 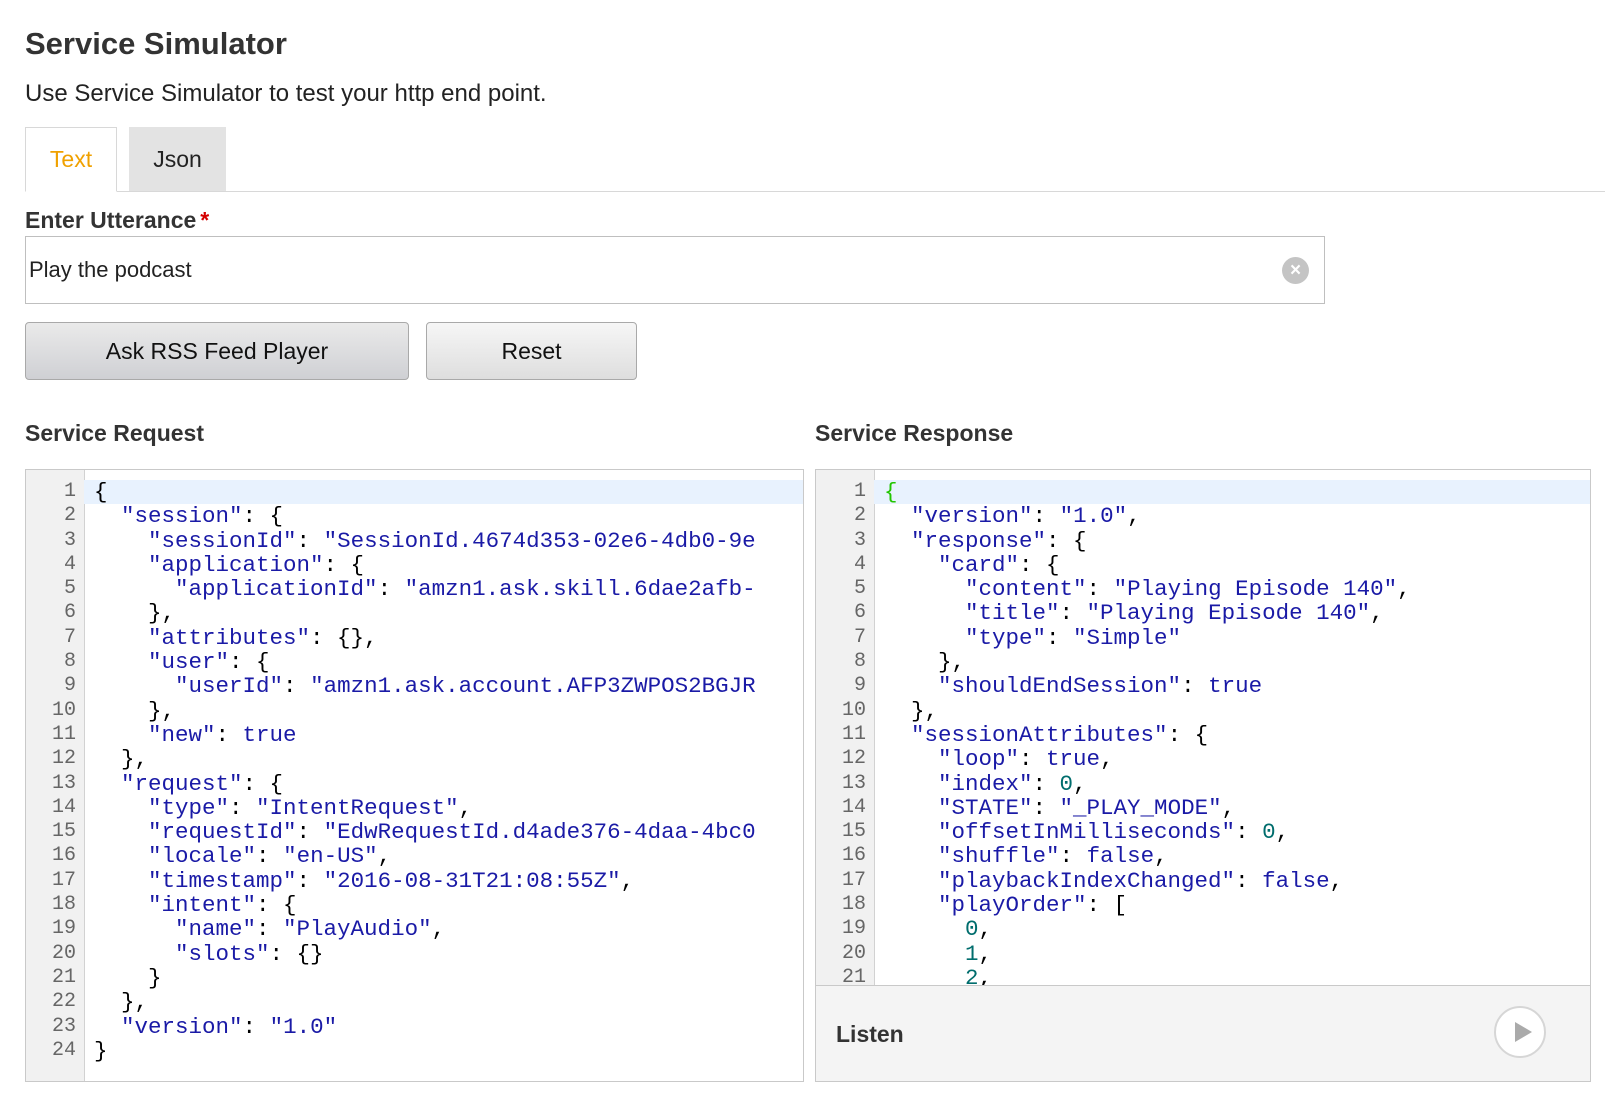 I want to click on code-line: 11 "sessionAttributes": {, so click(x=1203, y=735).